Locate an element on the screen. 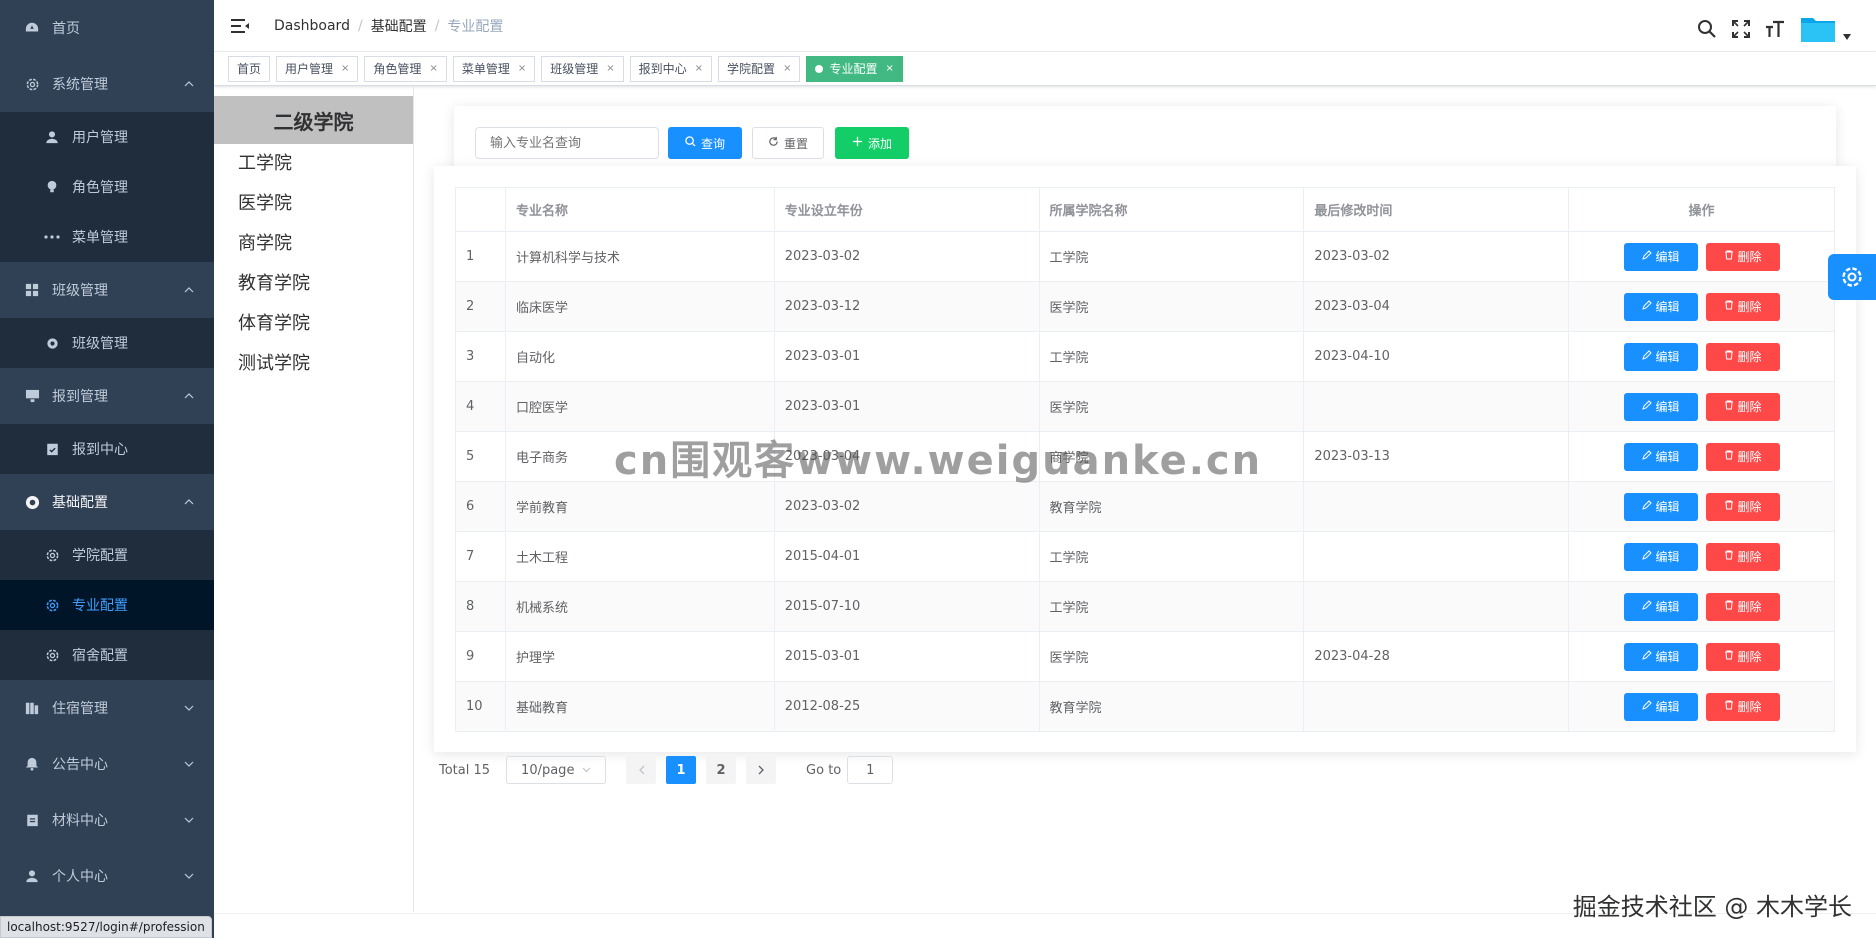 The height and width of the screenshot is (938, 1876). table-cell: 7 is located at coordinates (480, 556).